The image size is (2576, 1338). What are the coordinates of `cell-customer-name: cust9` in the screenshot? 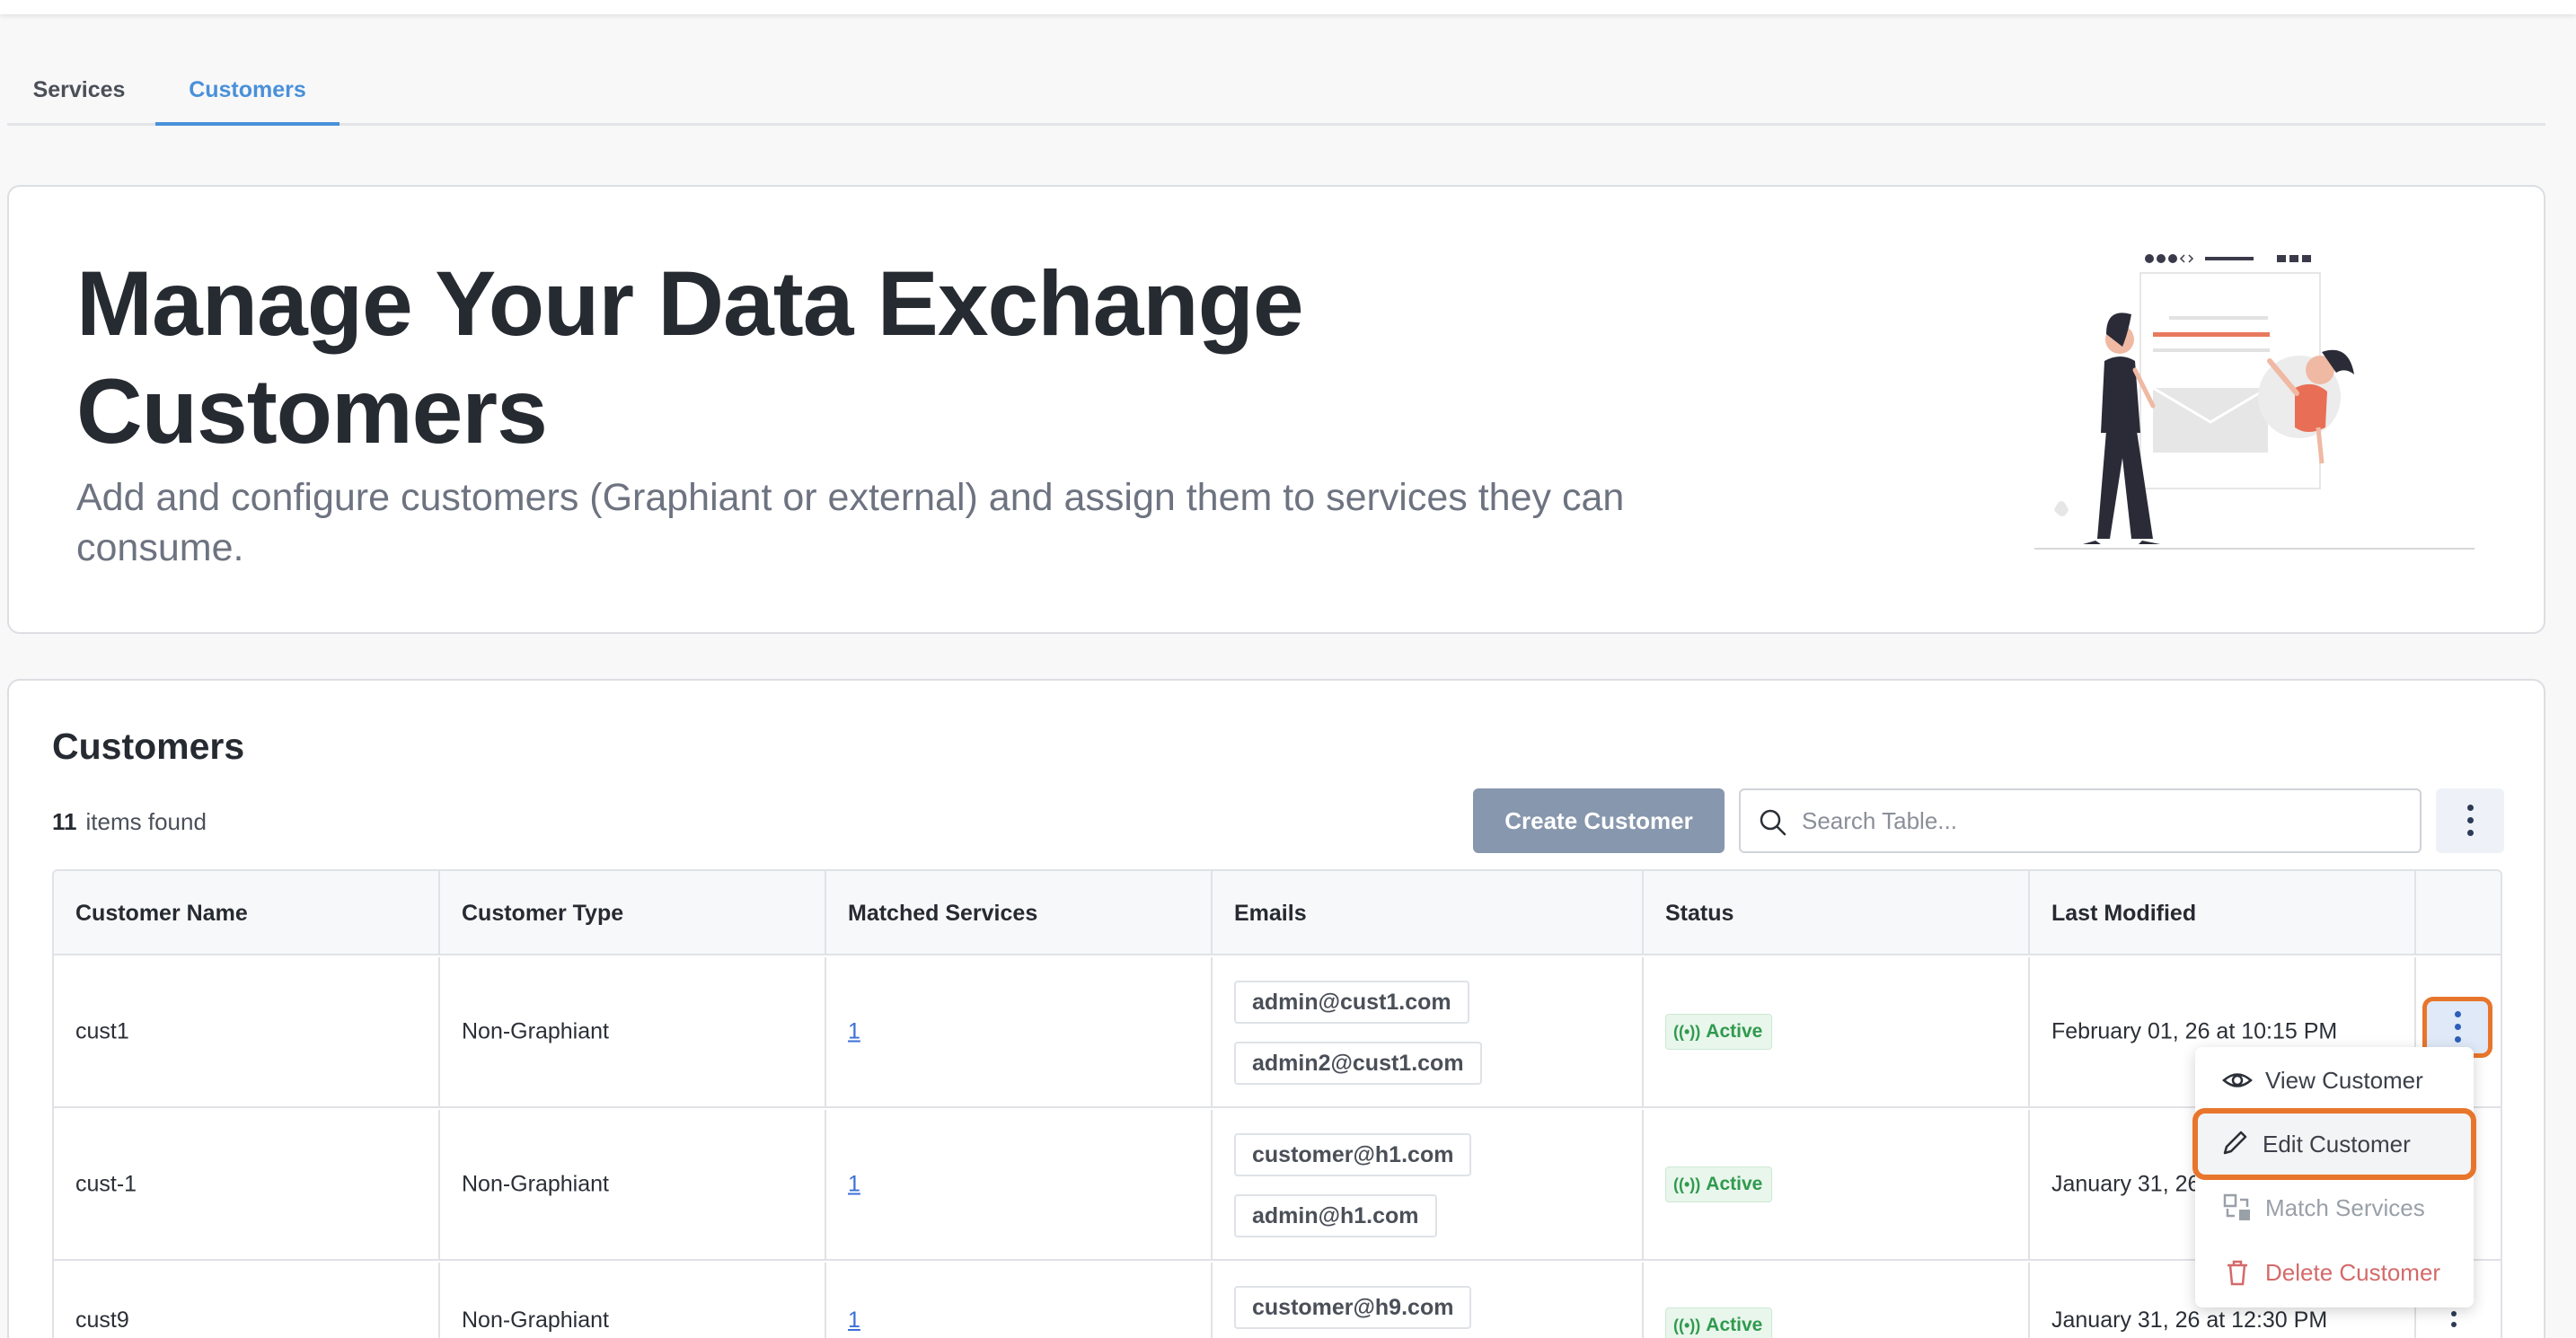 It's located at (247, 1300).